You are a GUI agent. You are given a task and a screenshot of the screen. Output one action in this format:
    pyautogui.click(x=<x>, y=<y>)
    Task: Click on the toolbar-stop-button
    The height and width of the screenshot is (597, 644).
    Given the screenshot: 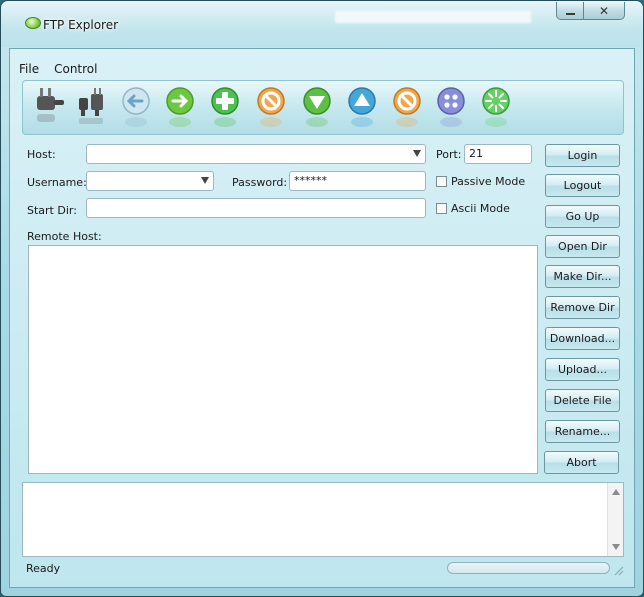 What is the action you would take?
    pyautogui.click(x=272, y=108)
    